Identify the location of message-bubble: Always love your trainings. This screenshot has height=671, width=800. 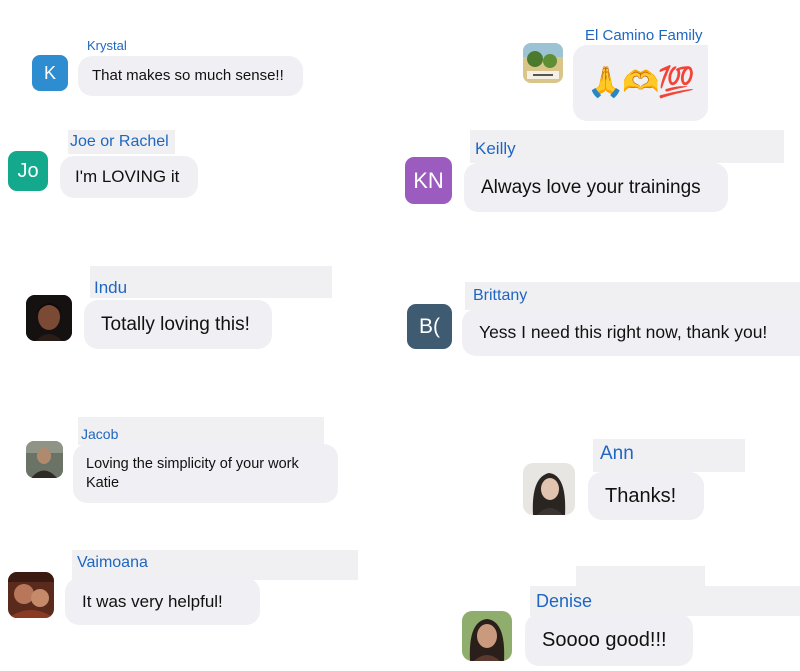
(596, 187).